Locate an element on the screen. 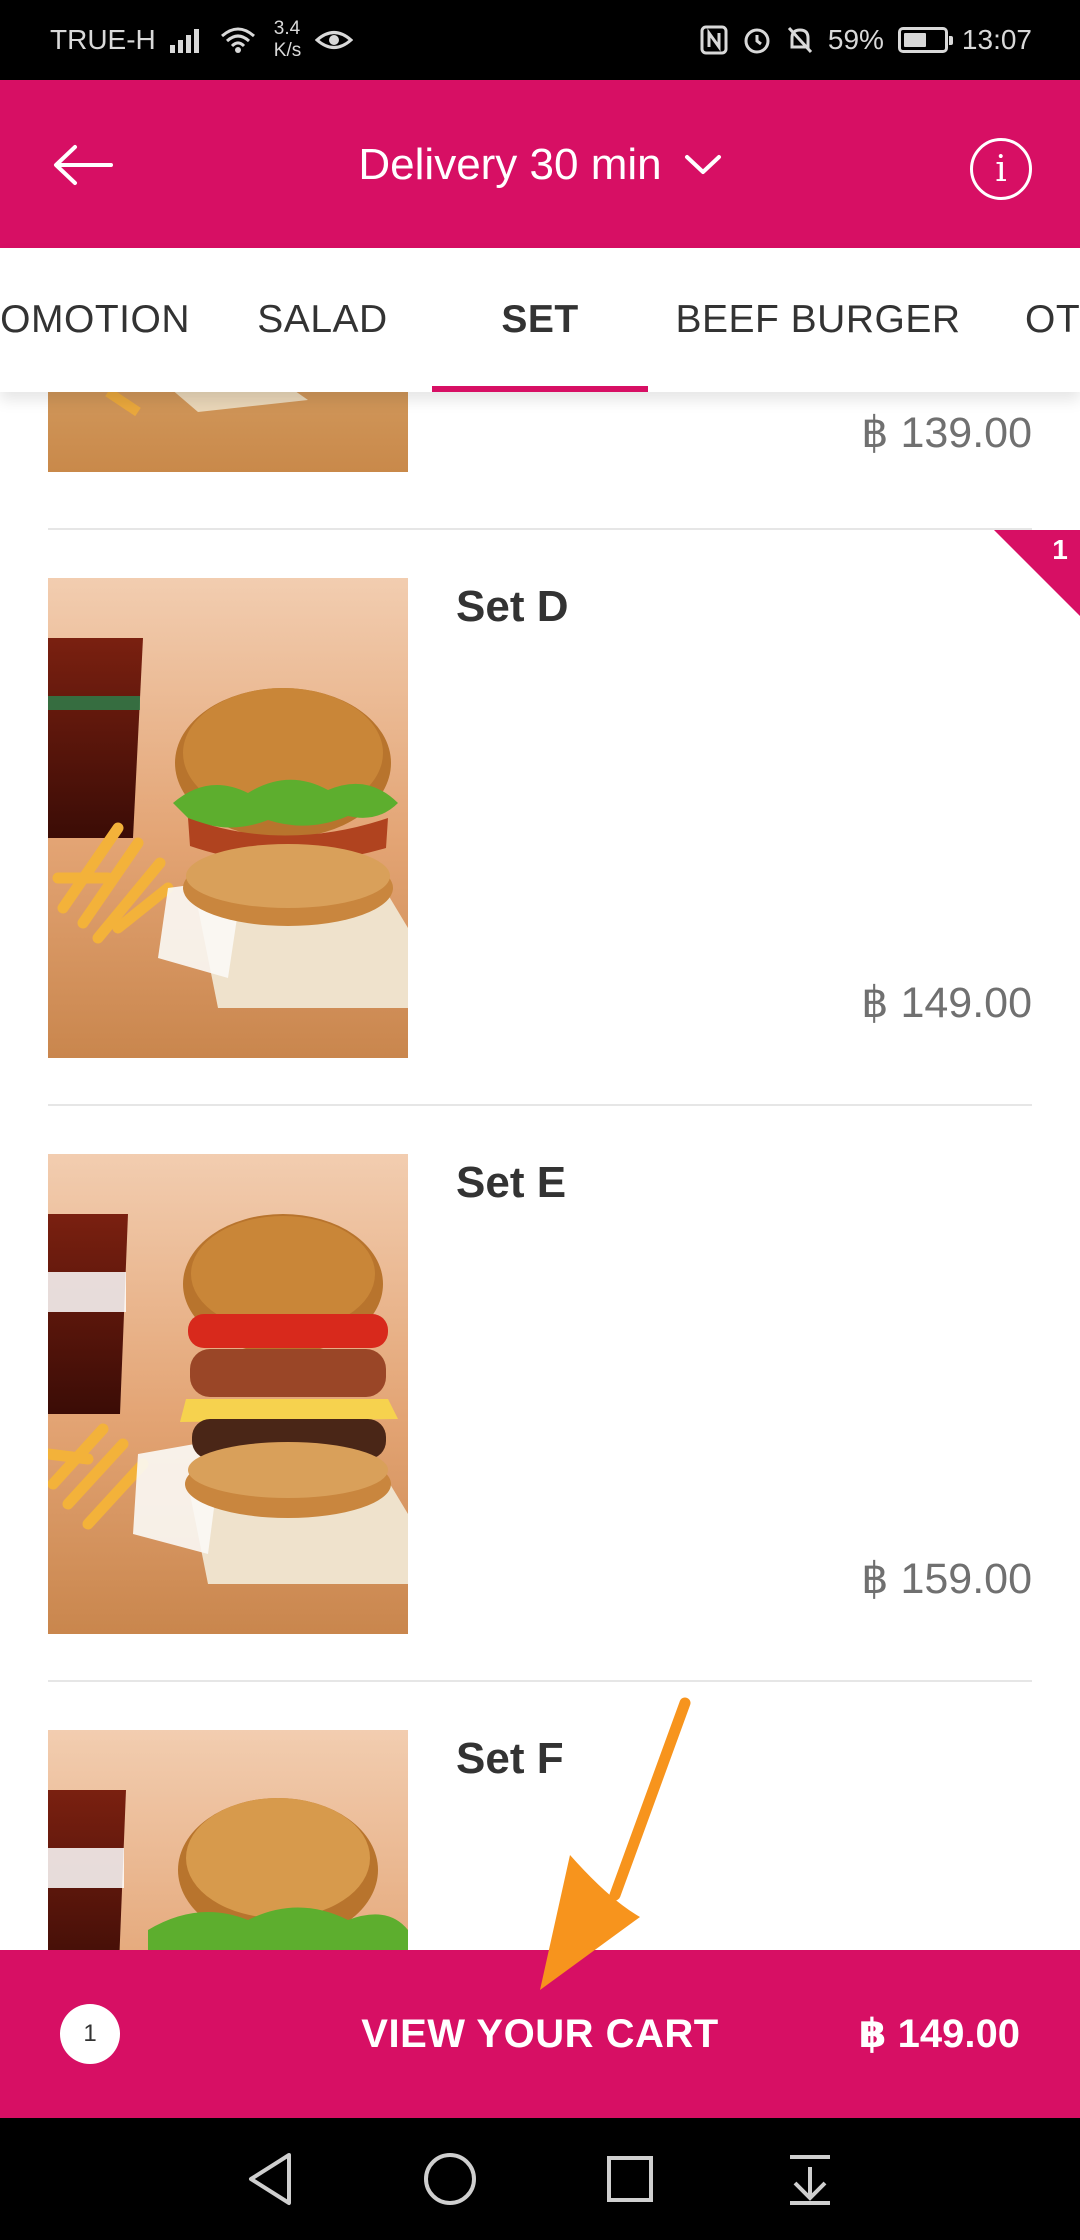 This screenshot has width=1080, height=2240. chevron-down-icon is located at coordinates (702, 164).